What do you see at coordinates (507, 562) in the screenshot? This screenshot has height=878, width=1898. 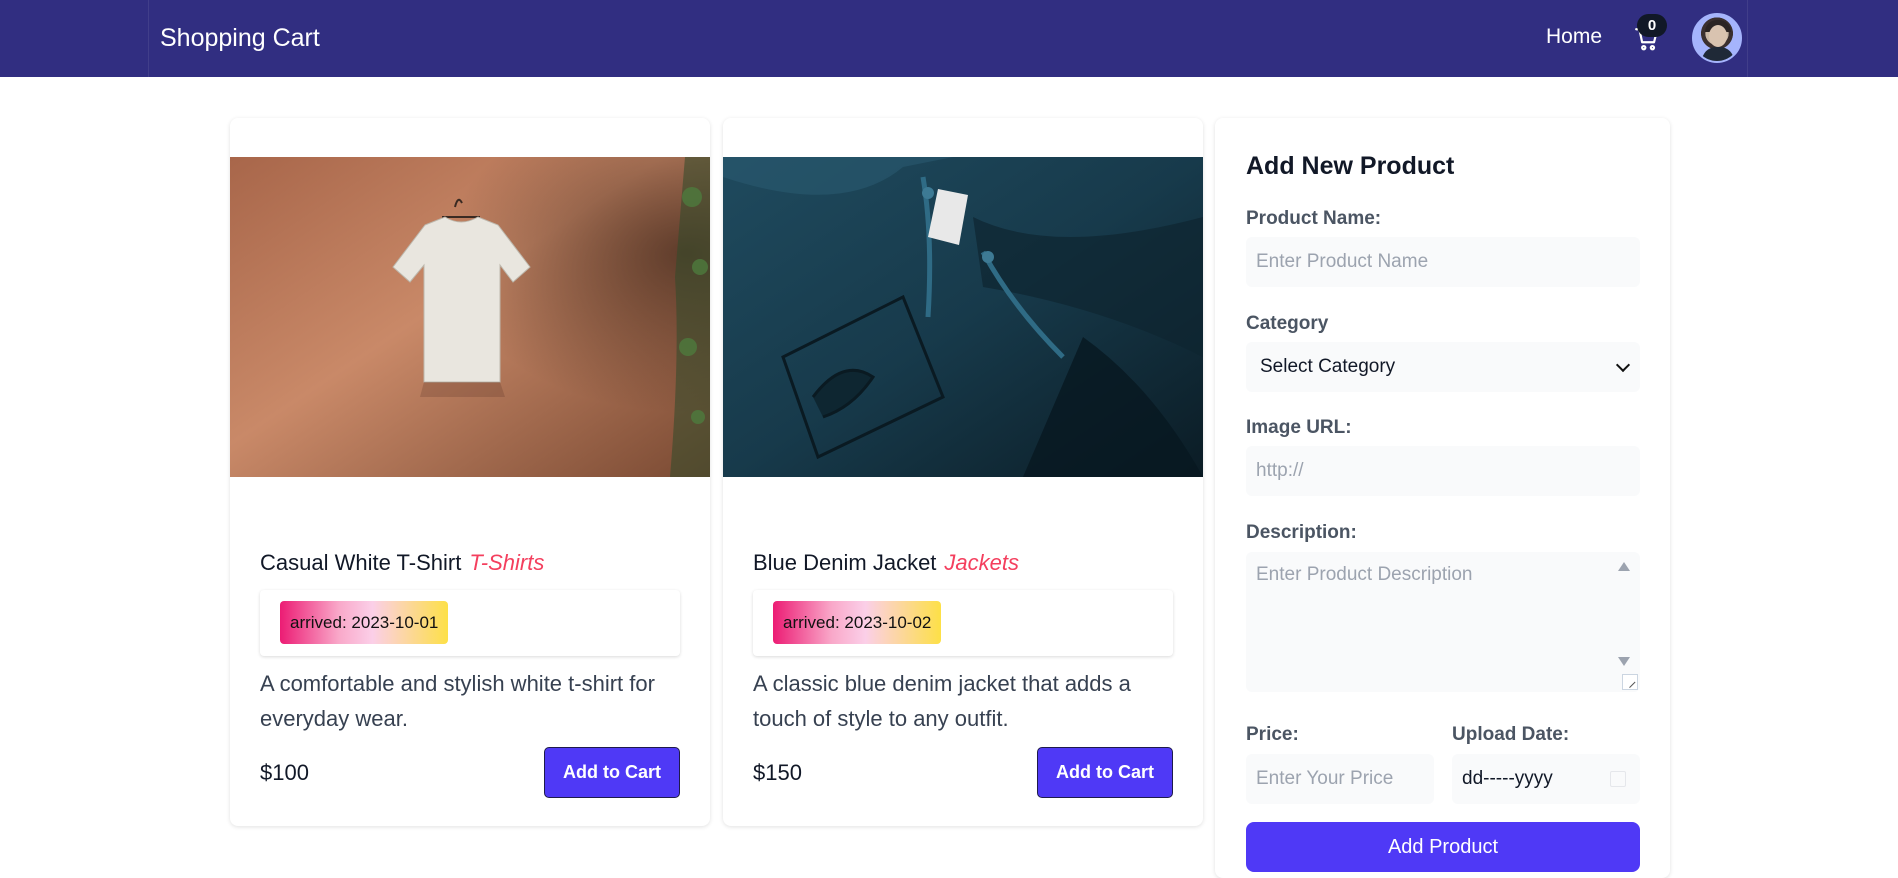 I see `product-category: T-Shirts` at bounding box center [507, 562].